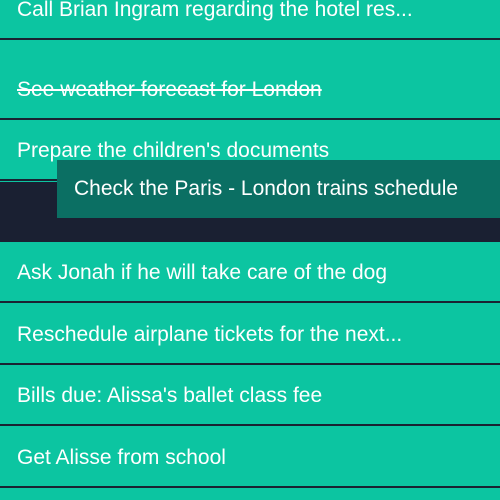  I want to click on todo-item: Bills due: Alissa's ballet class fee, so click(250, 396).